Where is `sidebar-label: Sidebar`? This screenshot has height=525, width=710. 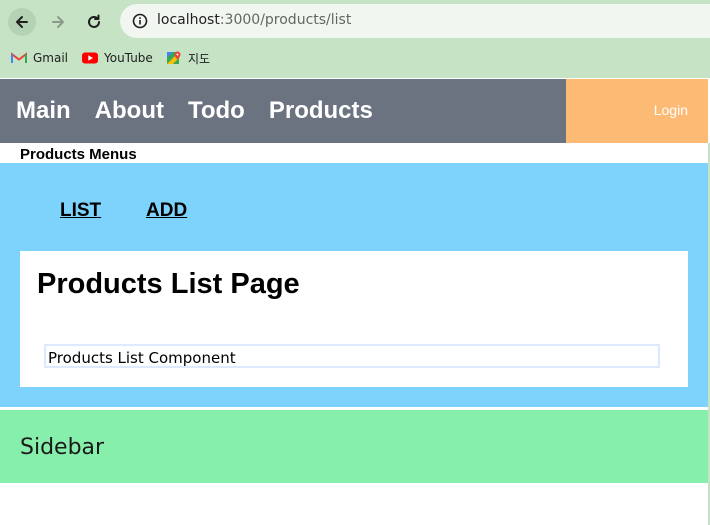
sidebar-label: Sidebar is located at coordinates (62, 447).